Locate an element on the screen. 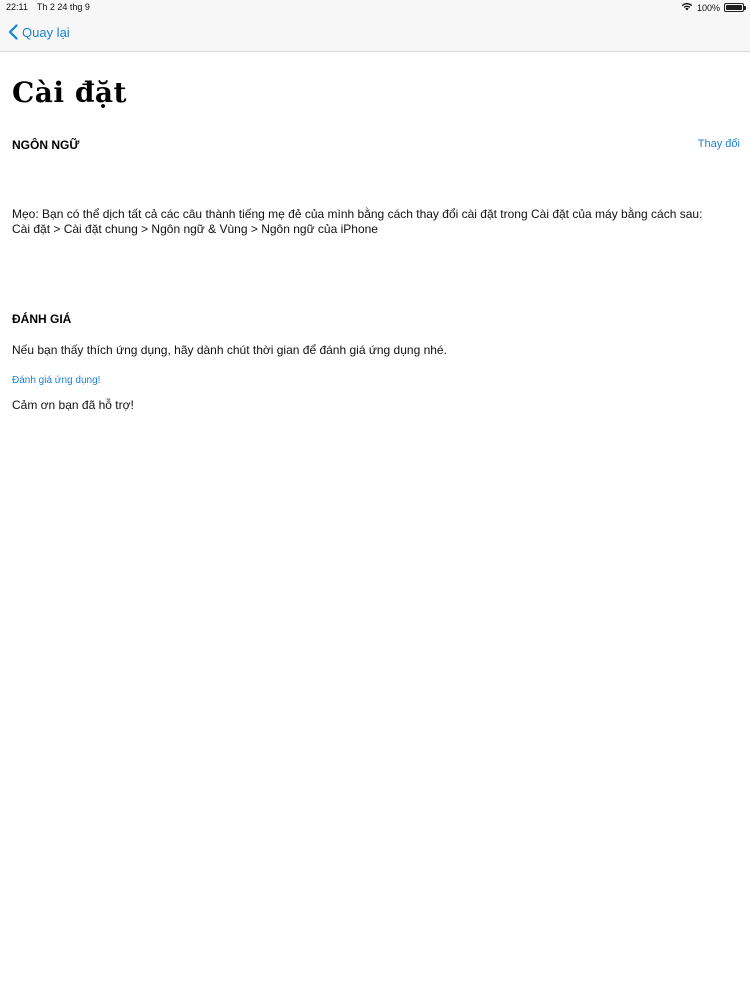  wifi-icon is located at coordinates (687, 7).